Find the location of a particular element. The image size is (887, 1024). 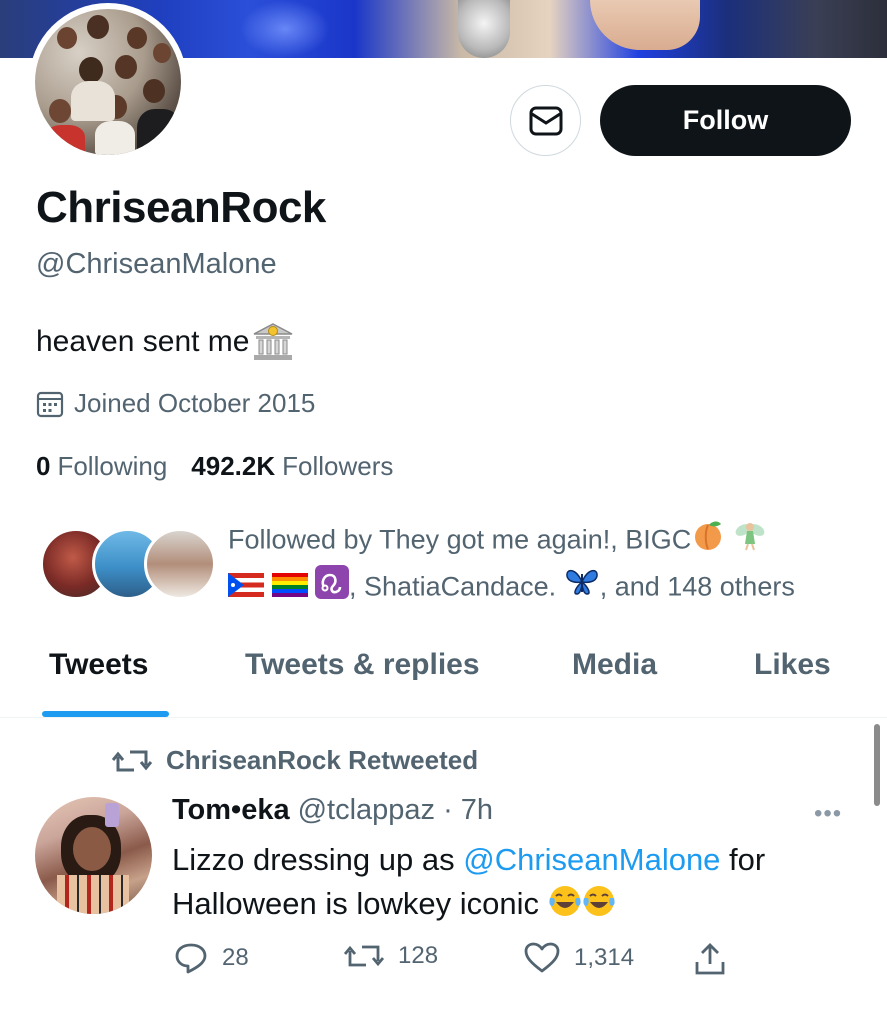

fairy-emoji-icon is located at coordinates (750, 541).